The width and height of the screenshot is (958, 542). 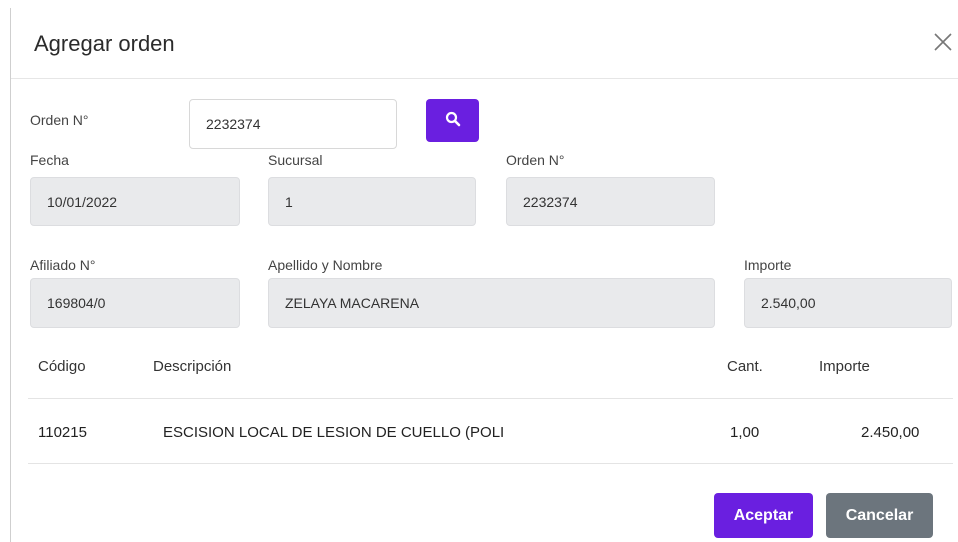 What do you see at coordinates (848, 303) in the screenshot?
I see `amount-field: 2.540,00` at bounding box center [848, 303].